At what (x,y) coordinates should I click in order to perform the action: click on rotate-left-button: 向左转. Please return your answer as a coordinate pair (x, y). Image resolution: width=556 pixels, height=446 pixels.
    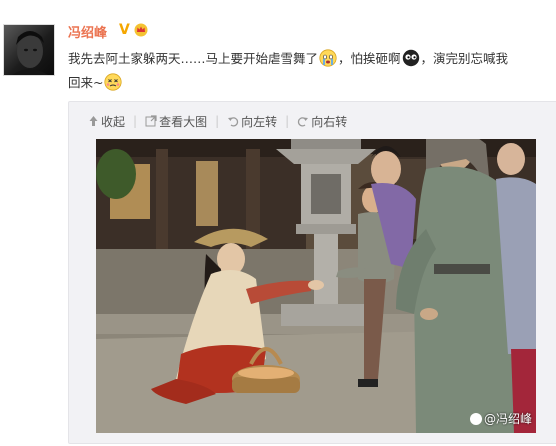
    Looking at the image, I should click on (252, 121).